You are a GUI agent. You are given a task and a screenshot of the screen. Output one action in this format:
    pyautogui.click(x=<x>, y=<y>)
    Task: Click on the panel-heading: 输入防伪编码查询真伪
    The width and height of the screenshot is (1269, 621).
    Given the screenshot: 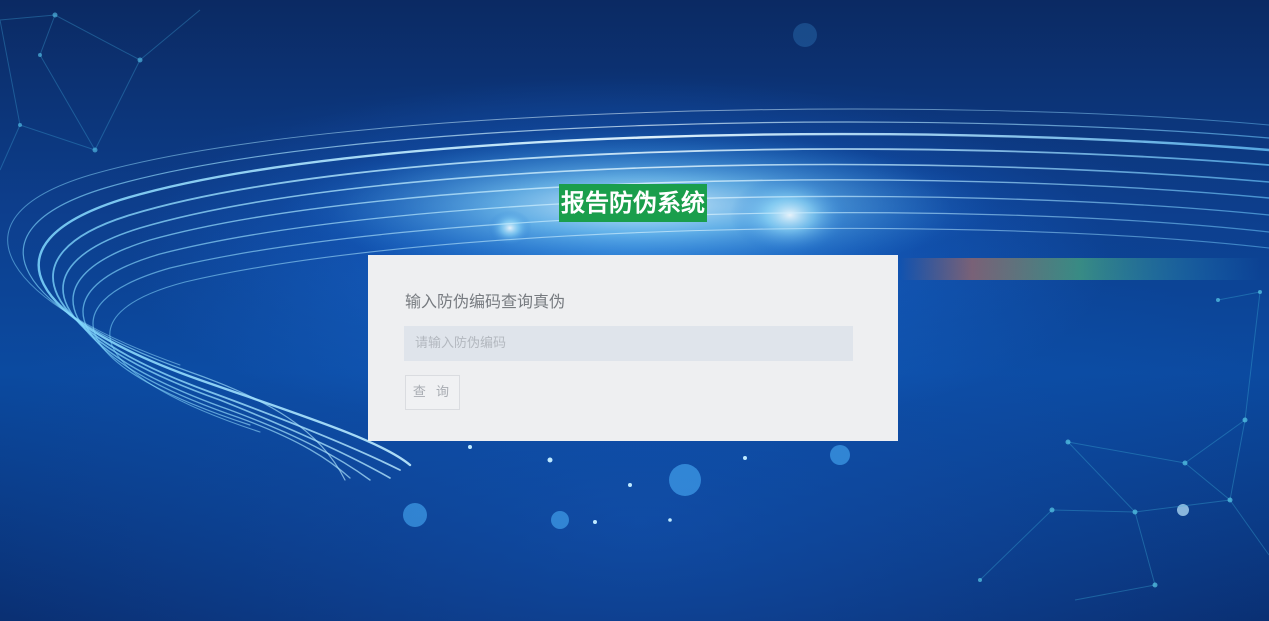 What is the action you would take?
    pyautogui.click(x=485, y=301)
    